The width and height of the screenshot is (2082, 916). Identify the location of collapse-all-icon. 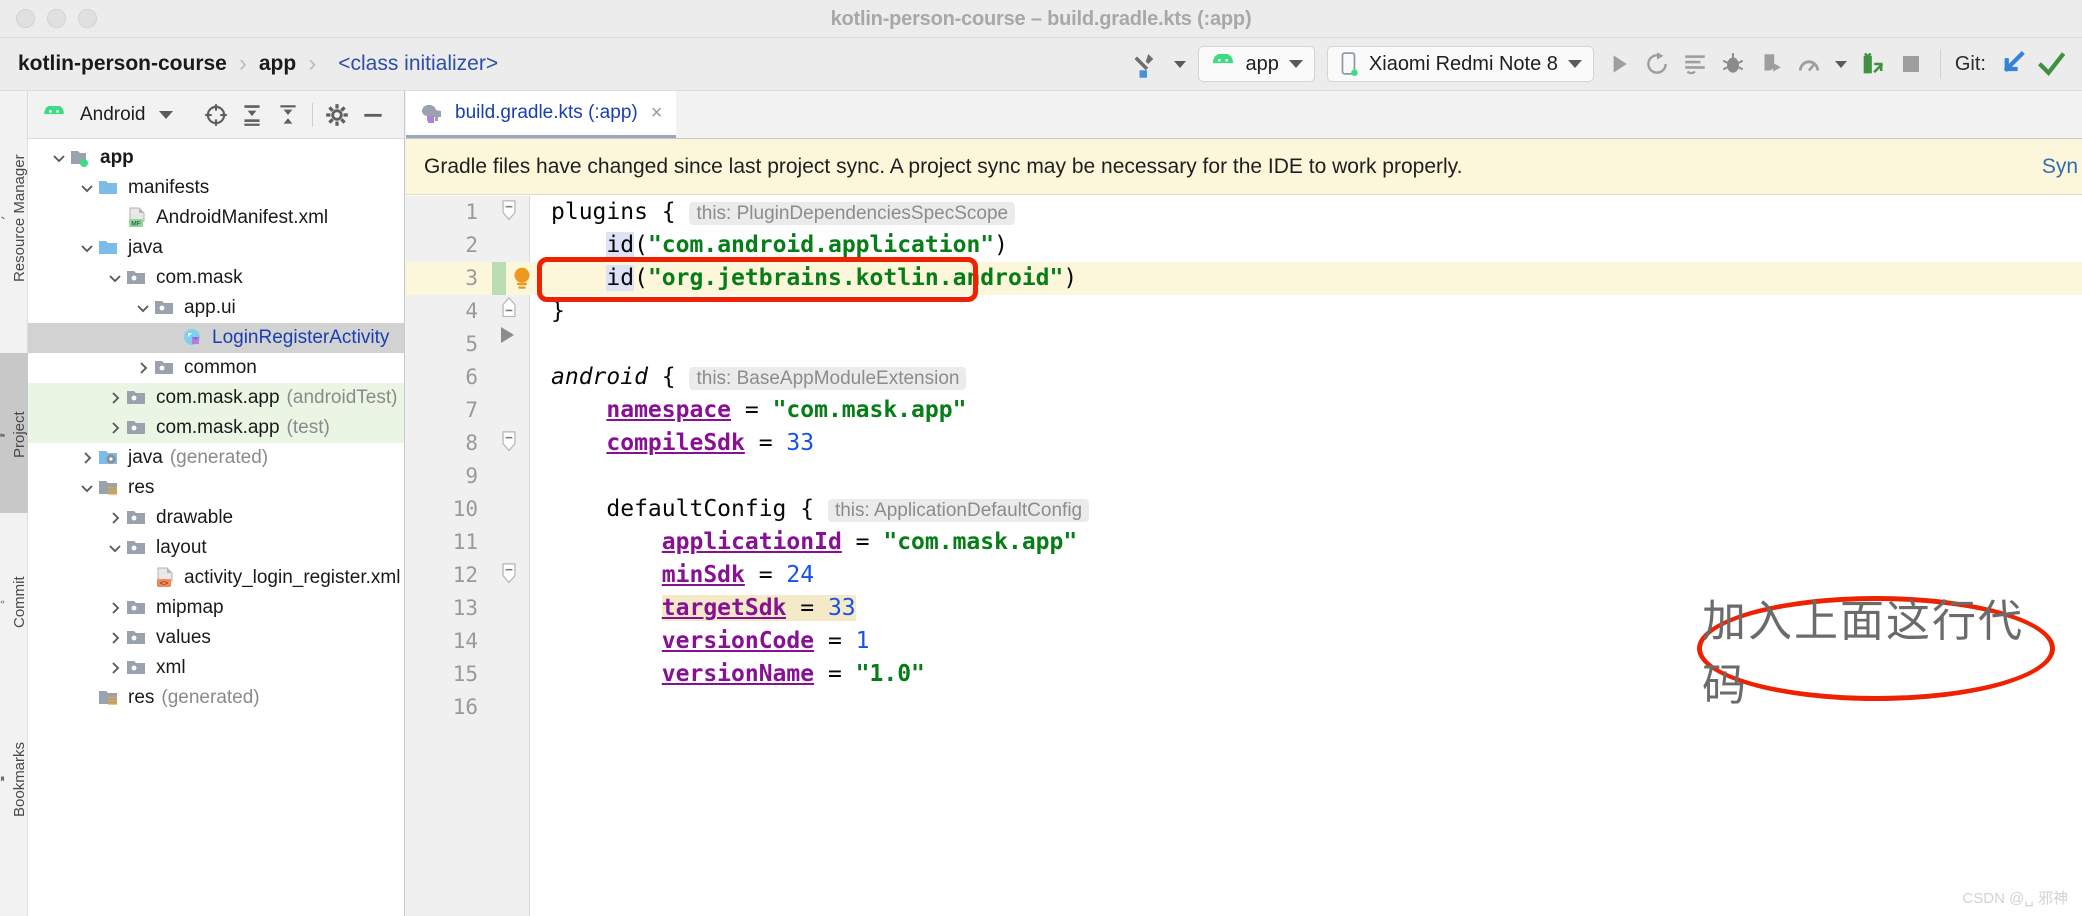
(287, 114).